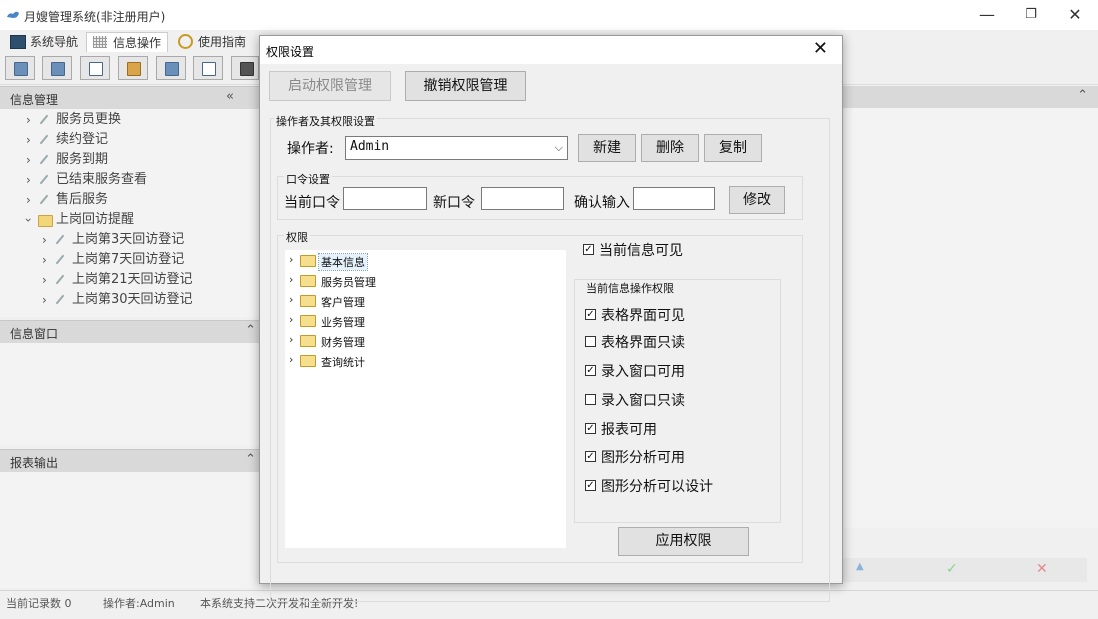  I want to click on tree-item: › 上岗第21天回访登记, so click(149, 280).